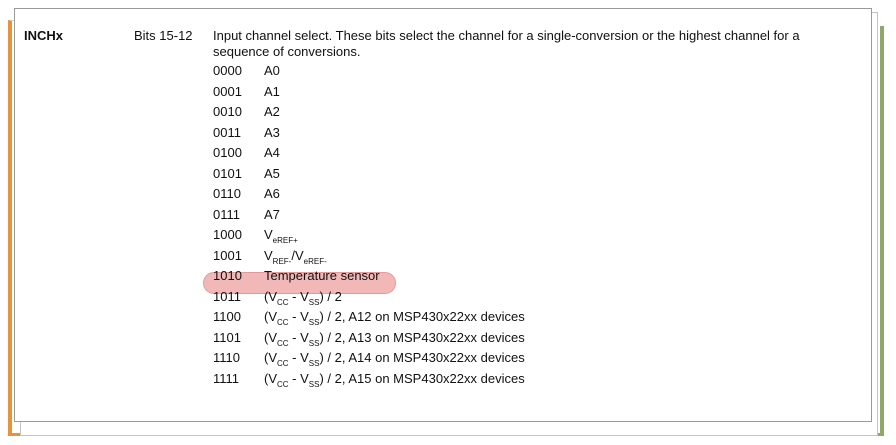 This screenshot has width=896, height=445. What do you see at coordinates (315, 261) in the screenshot?
I see `subscript-text: eREF-` at bounding box center [315, 261].